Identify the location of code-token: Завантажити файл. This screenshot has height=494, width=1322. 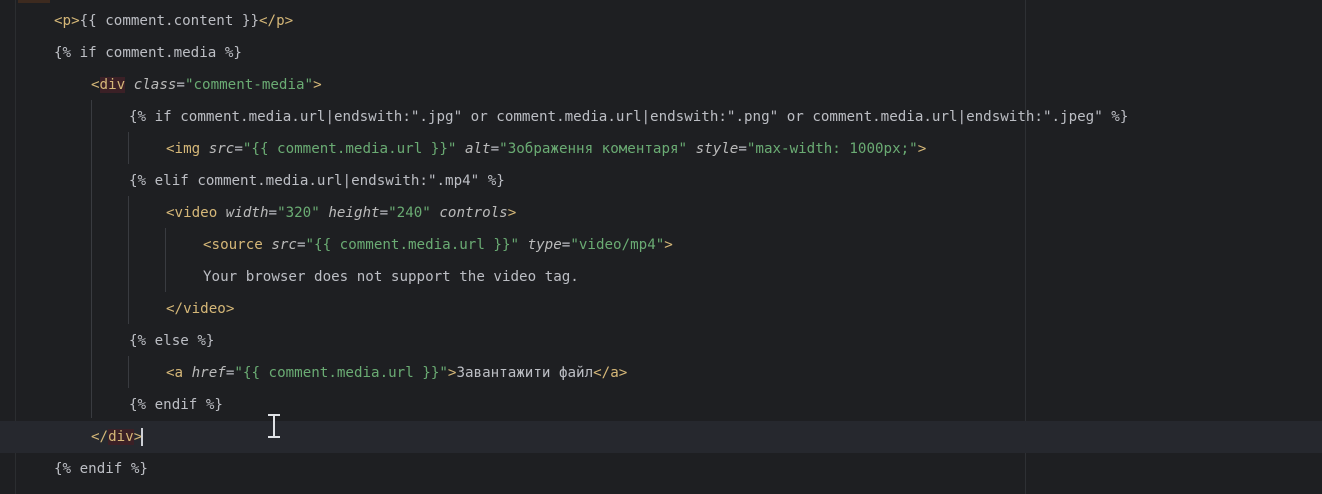
(525, 373).